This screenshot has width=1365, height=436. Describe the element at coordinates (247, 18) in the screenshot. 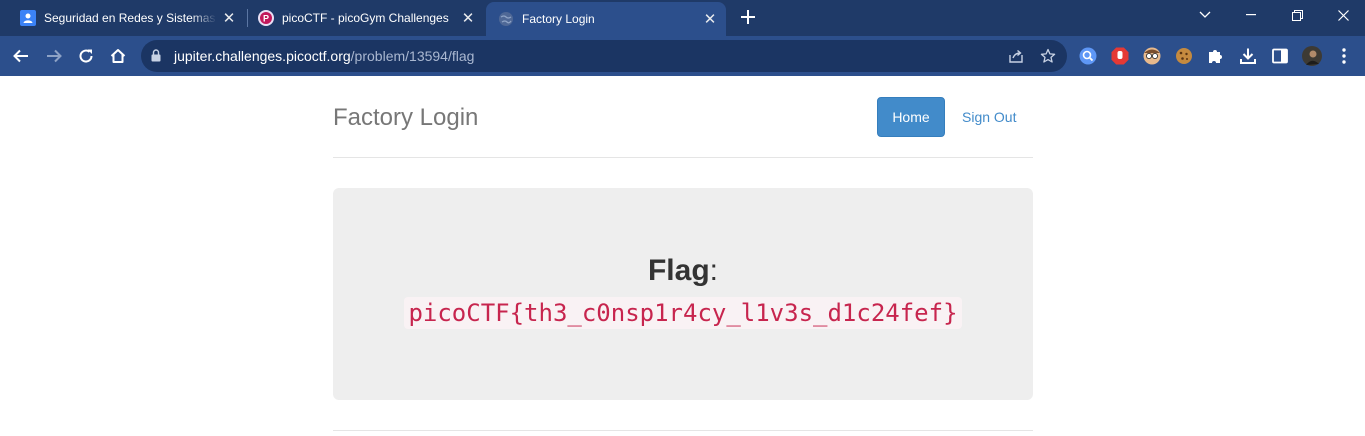

I see `tab-separator` at that location.